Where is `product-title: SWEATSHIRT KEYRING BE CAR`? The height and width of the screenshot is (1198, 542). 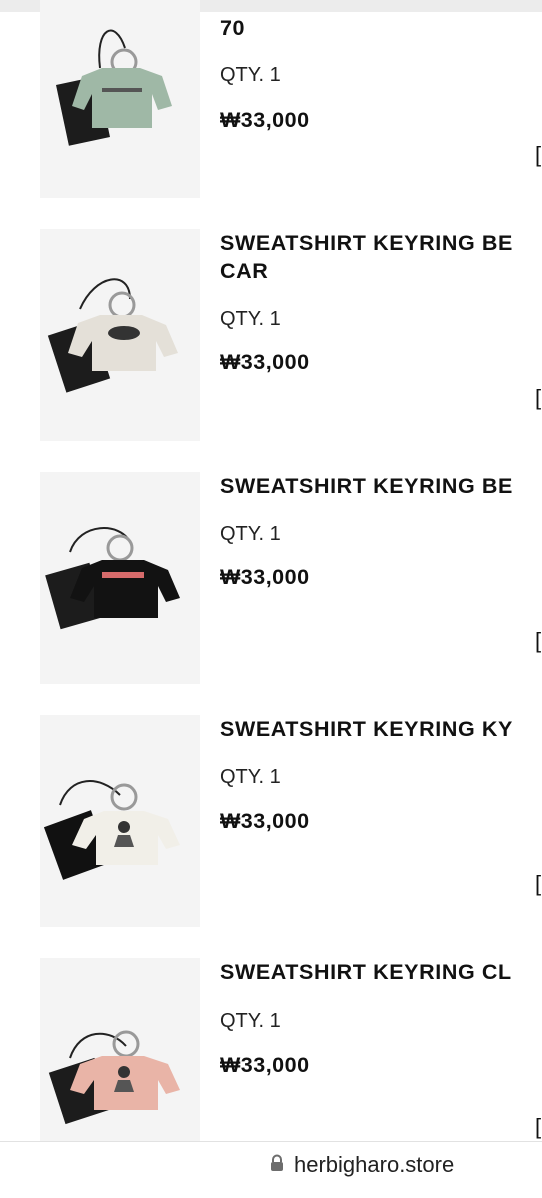 product-title: SWEATSHIRT KEYRING BE CAR is located at coordinates (381, 257).